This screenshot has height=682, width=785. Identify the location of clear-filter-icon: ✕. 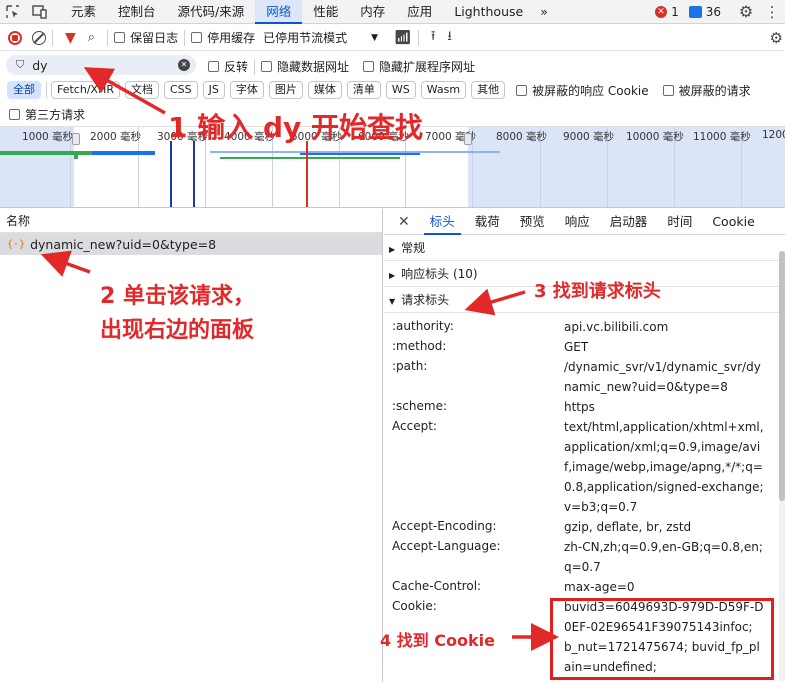
(184, 65).